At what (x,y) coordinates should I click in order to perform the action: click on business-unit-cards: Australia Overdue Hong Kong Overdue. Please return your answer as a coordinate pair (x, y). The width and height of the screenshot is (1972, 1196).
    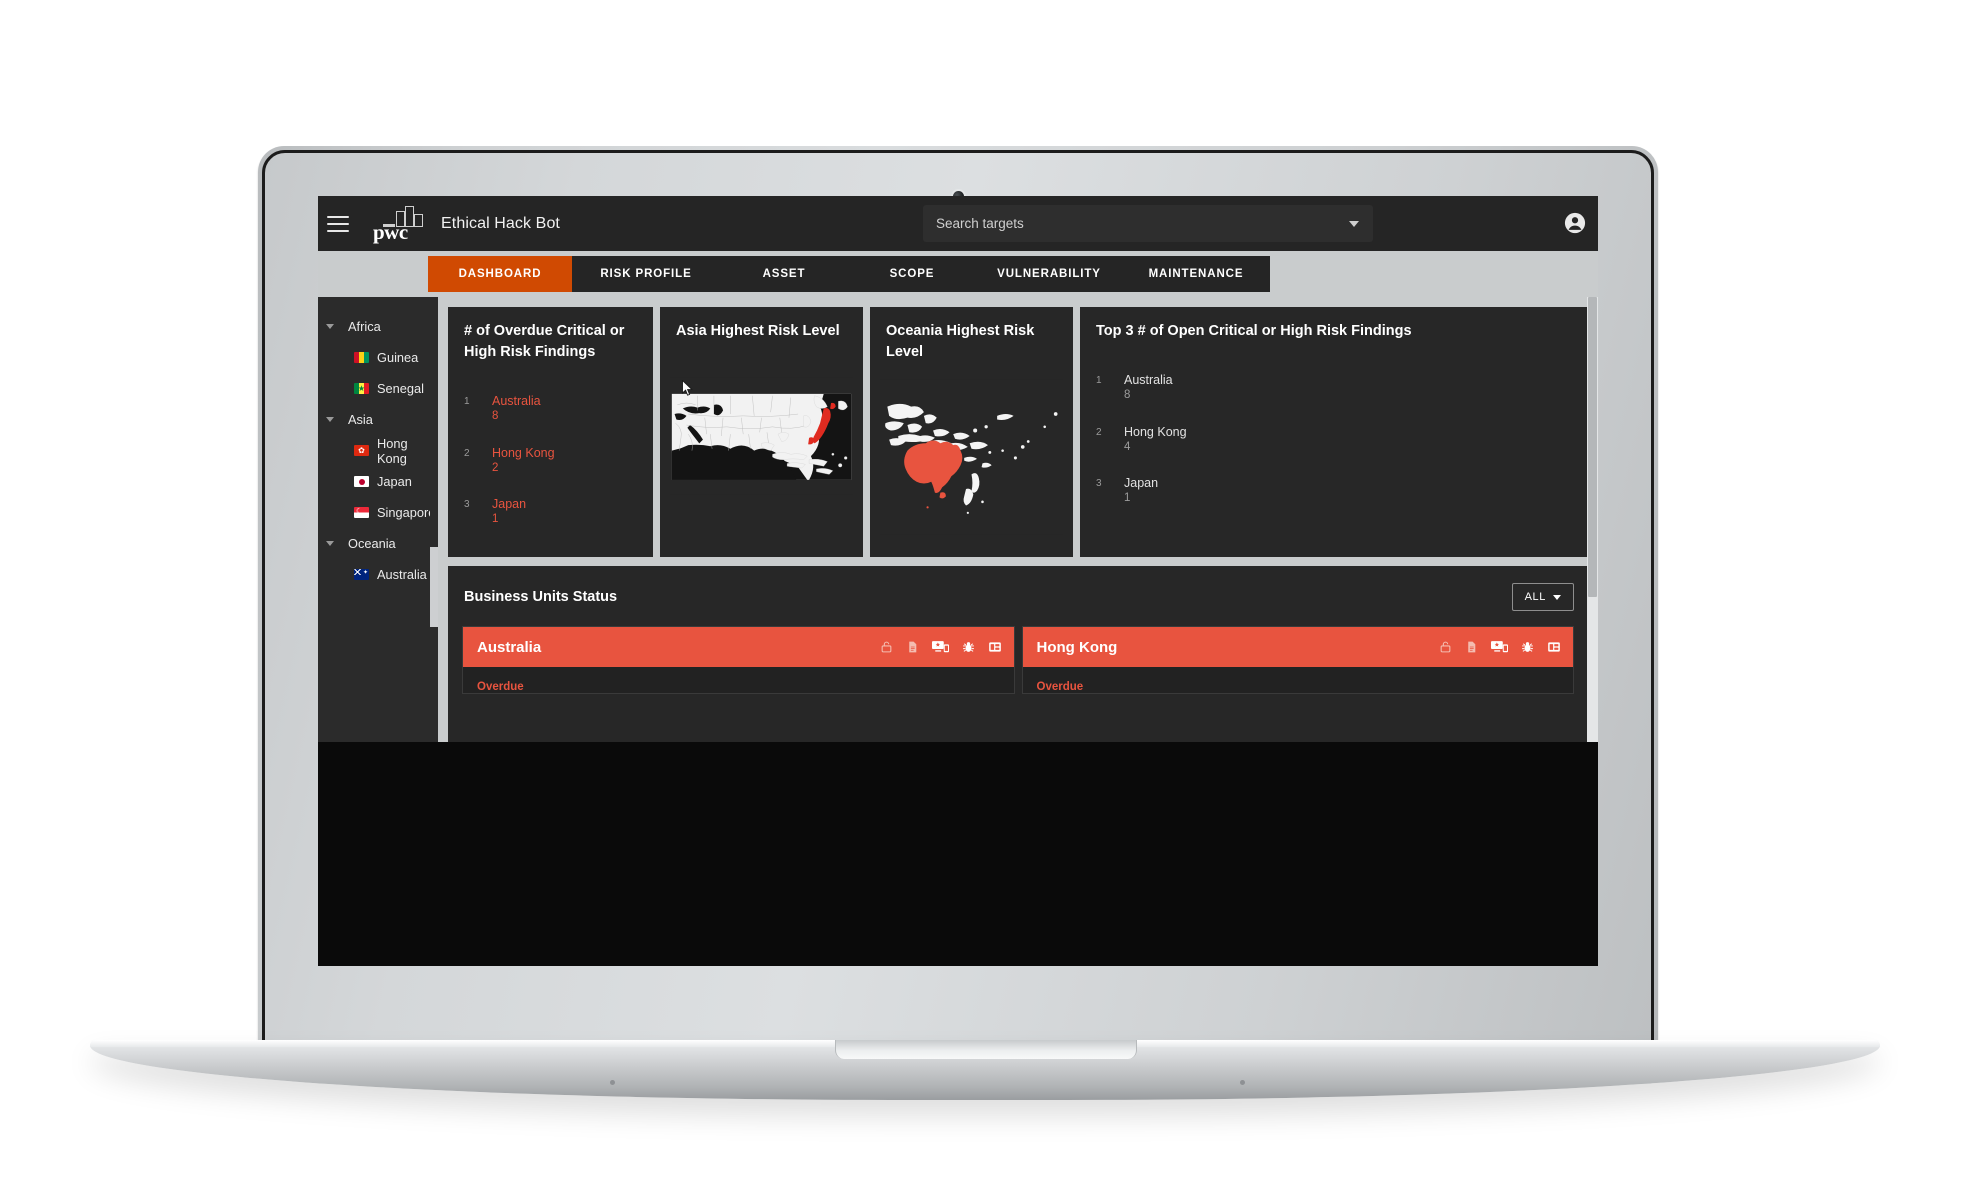
    Looking at the image, I should click on (1018, 652).